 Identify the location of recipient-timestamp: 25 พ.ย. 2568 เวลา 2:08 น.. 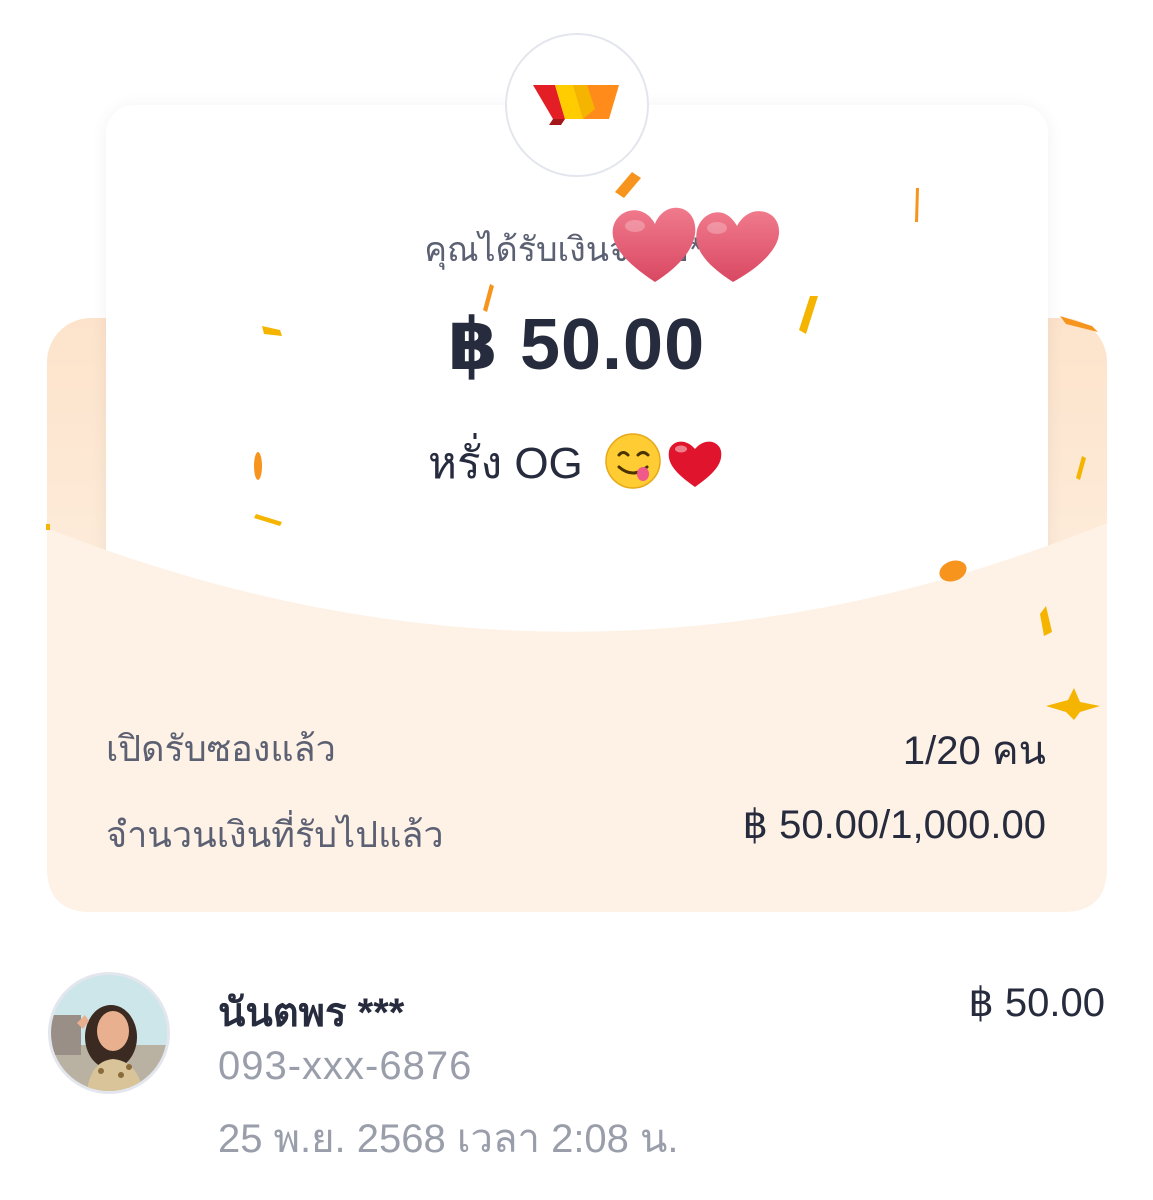
(448, 1139).